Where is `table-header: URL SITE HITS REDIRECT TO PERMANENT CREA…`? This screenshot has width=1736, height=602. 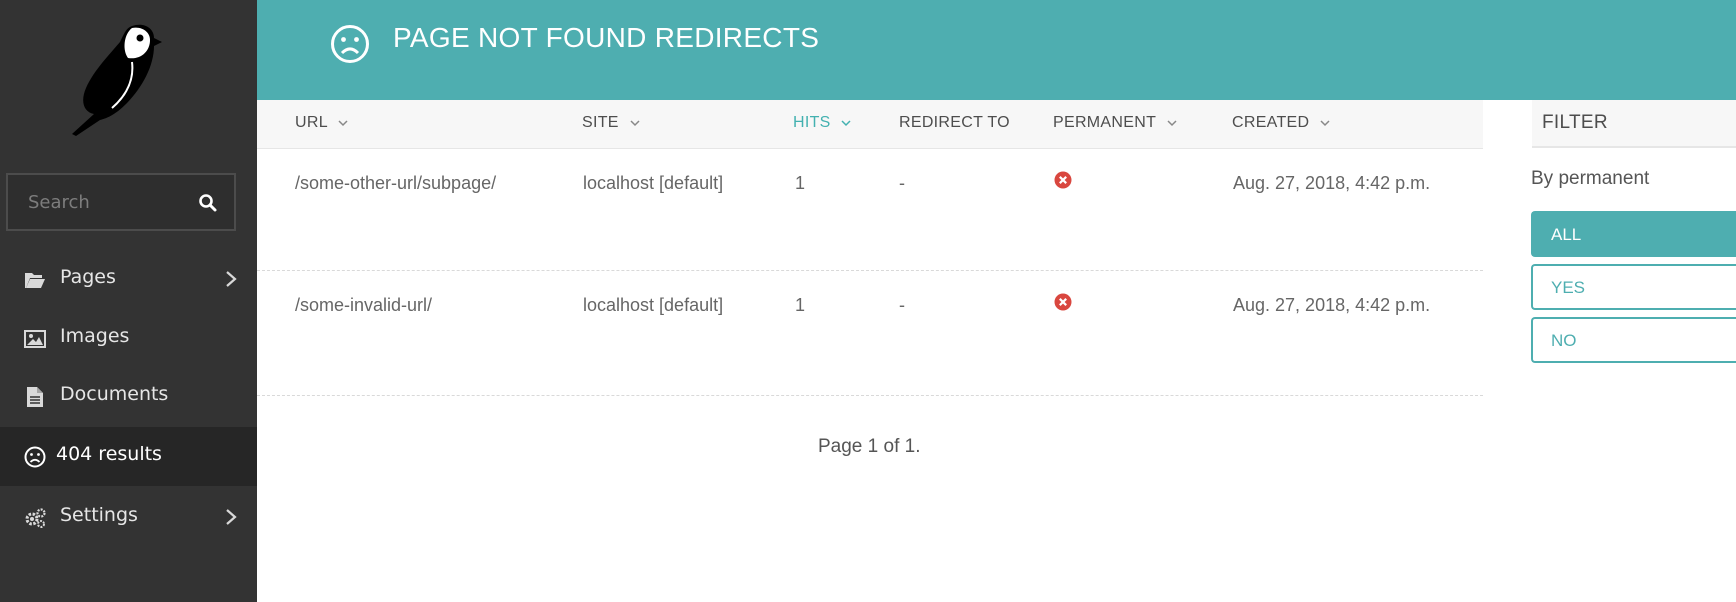 table-header: URL SITE HITS REDIRECT TO PERMANENT CREA… is located at coordinates (870, 124).